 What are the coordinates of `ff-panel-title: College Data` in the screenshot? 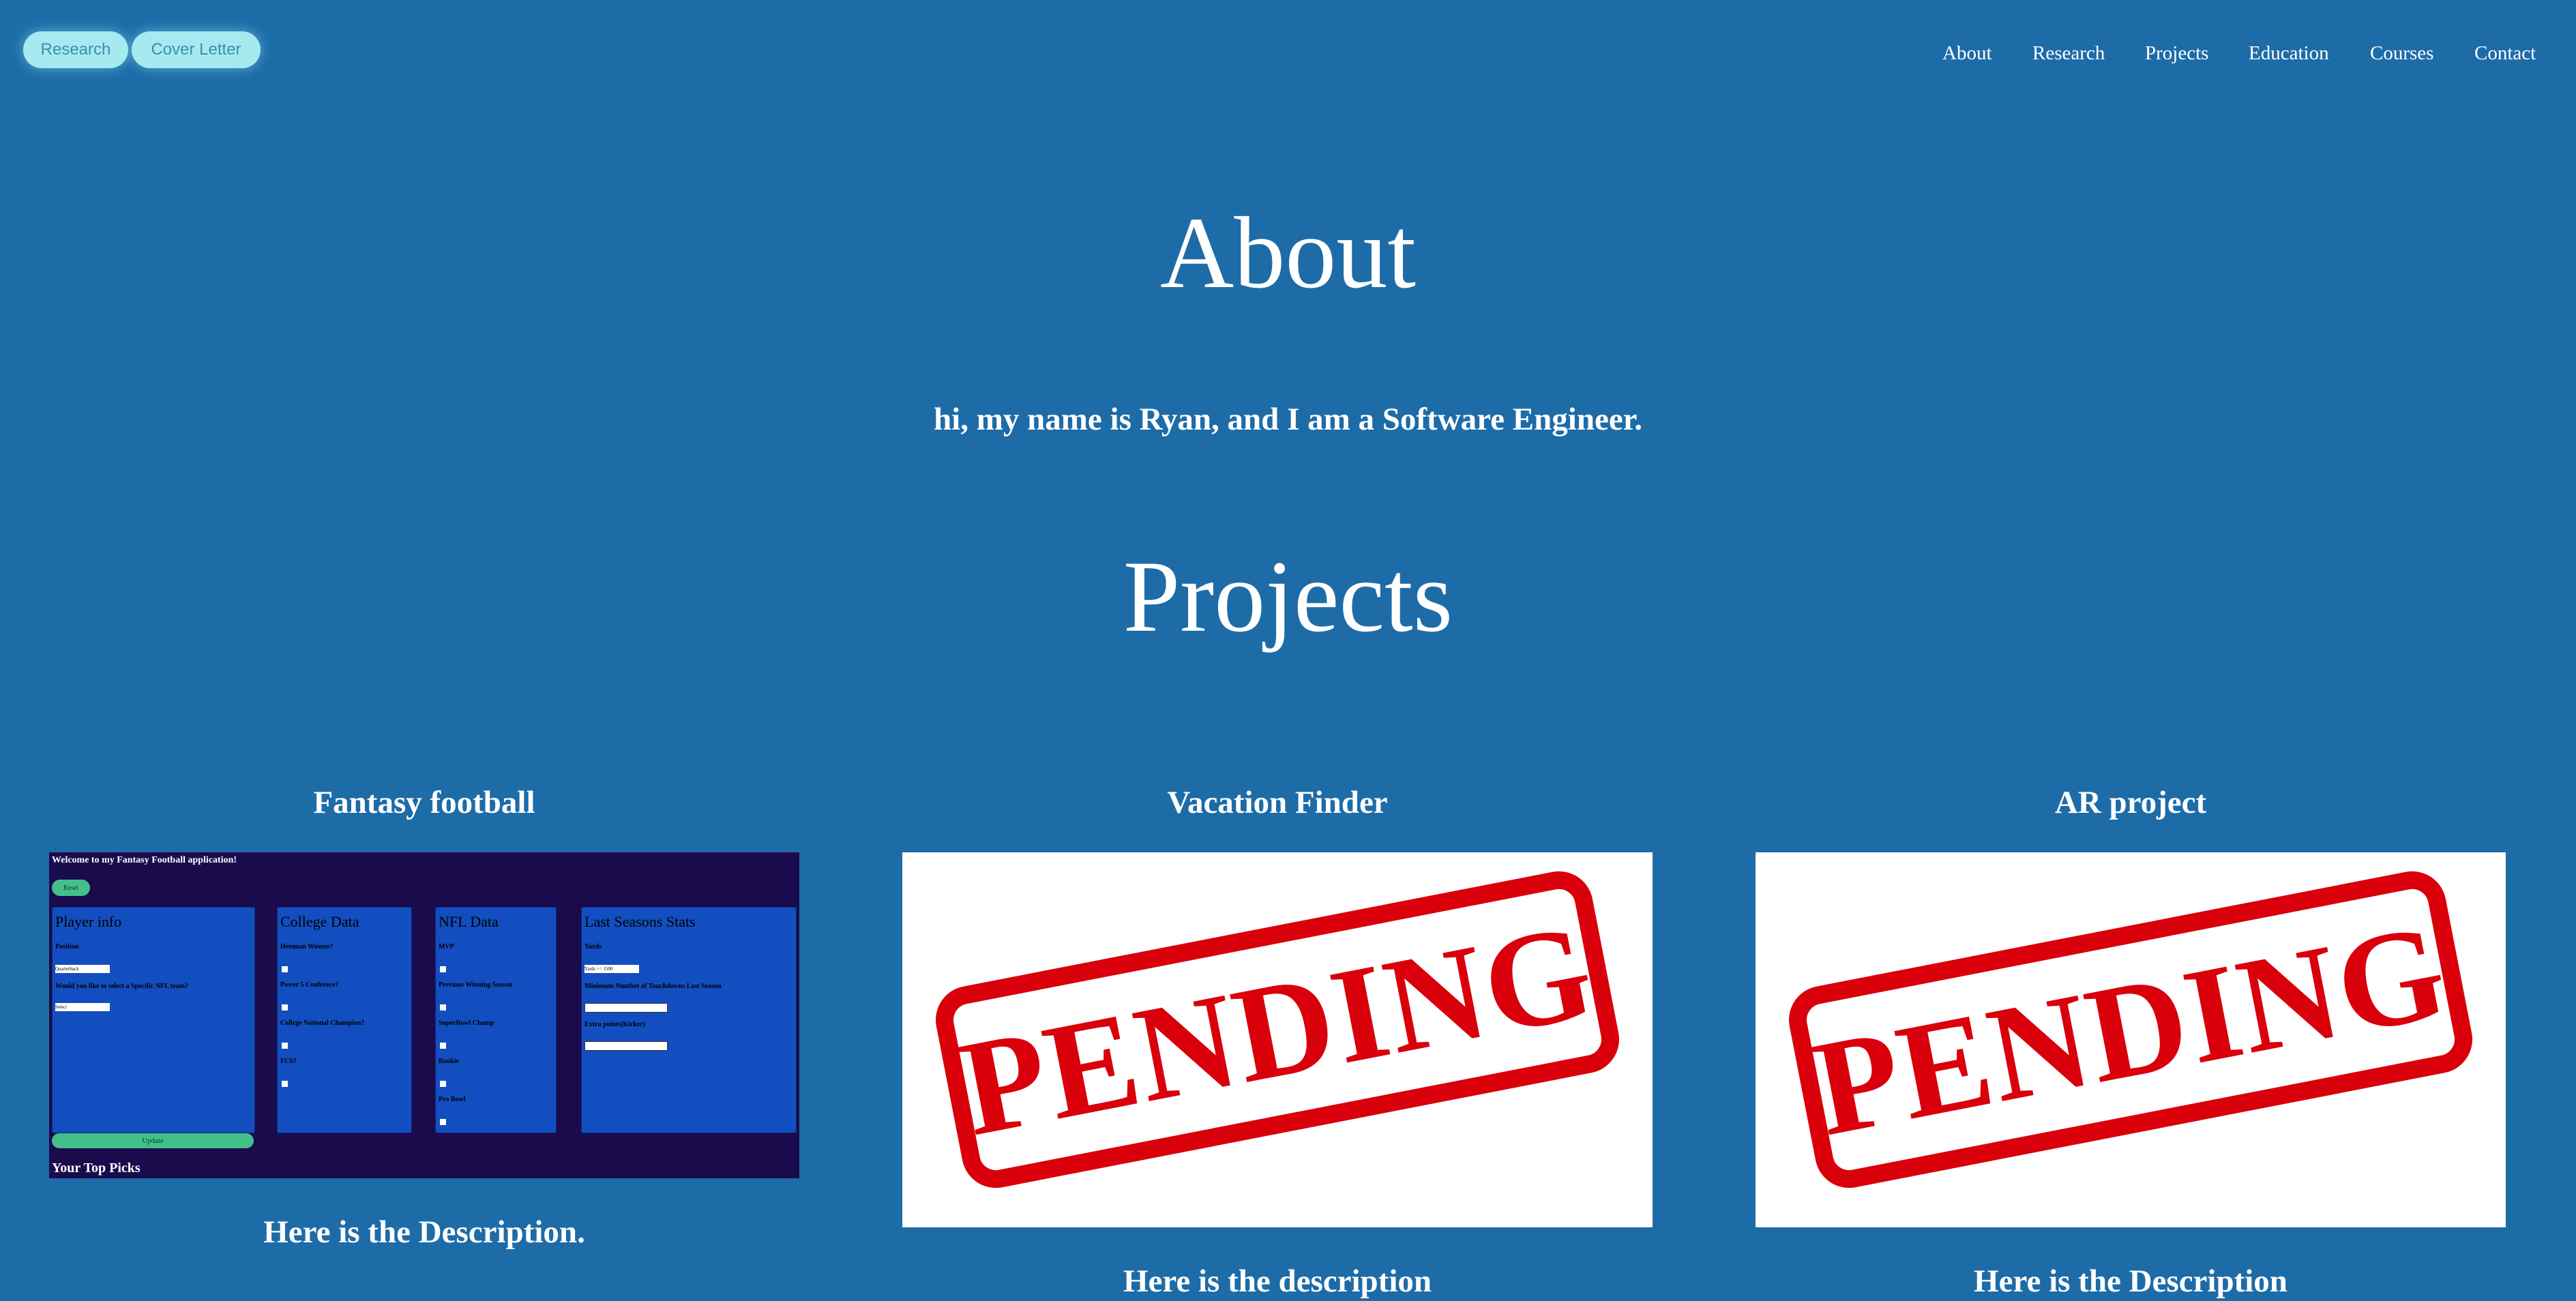 It's located at (319, 921).